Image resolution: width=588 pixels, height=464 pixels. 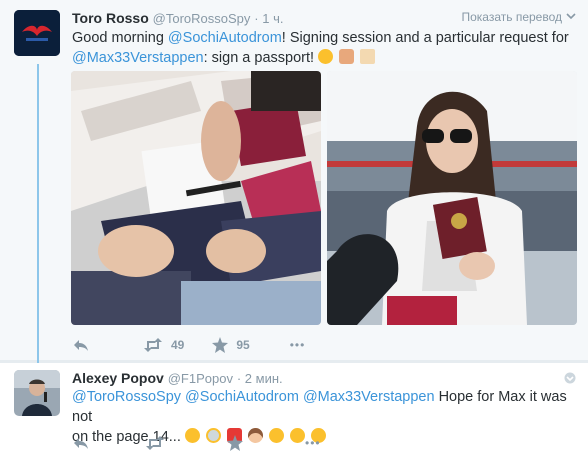 I want to click on toro-rosso-logo-icon, so click(x=37, y=33).